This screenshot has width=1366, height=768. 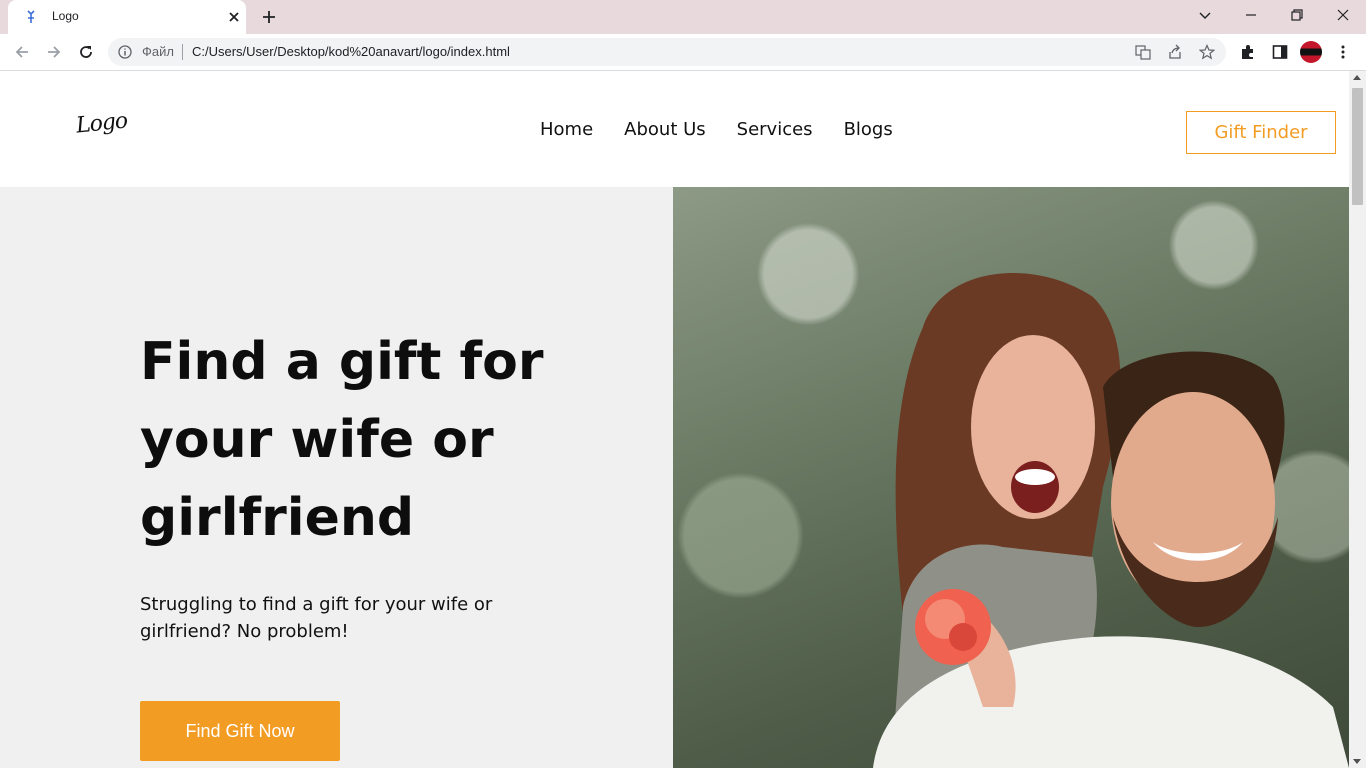 I want to click on nav-link-blogs: Blogs, so click(x=868, y=129).